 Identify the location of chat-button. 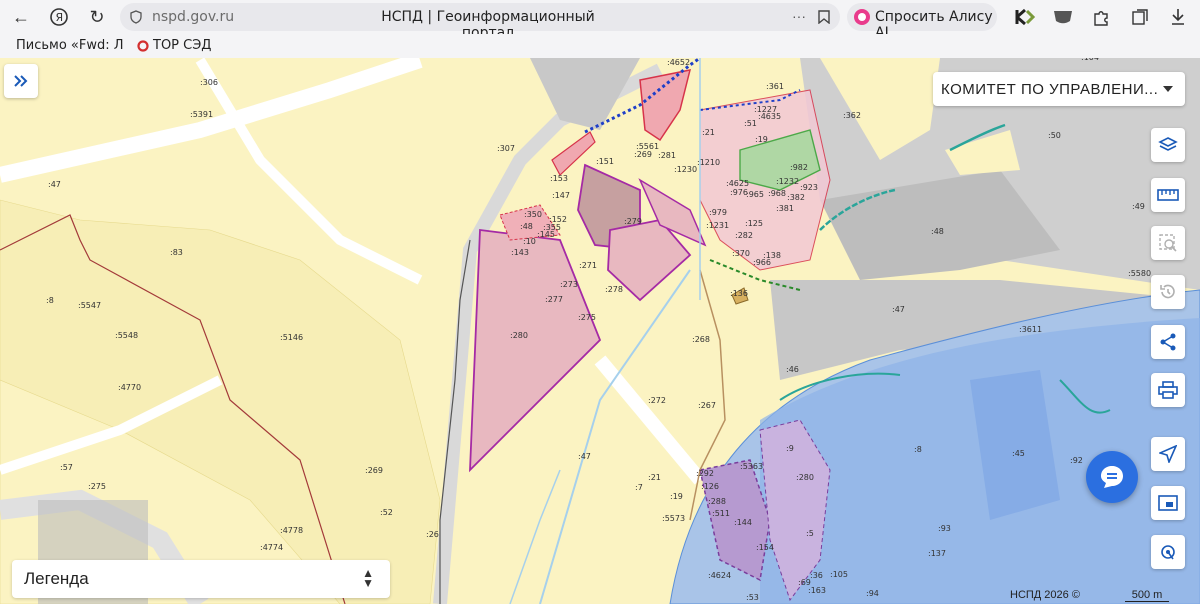
(1112, 477).